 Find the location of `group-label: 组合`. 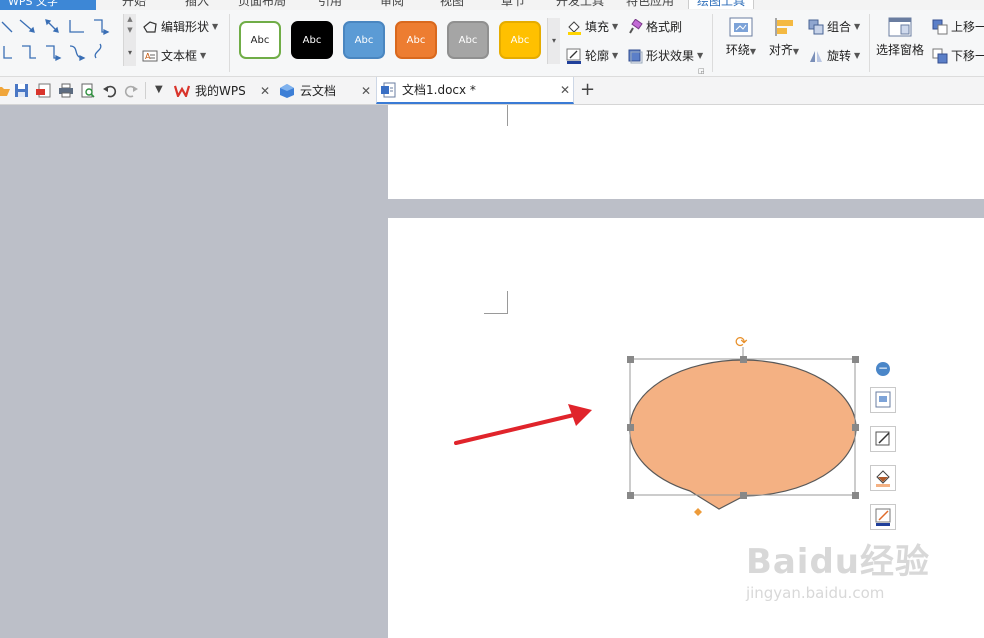

group-label: 组合 is located at coordinates (839, 27).